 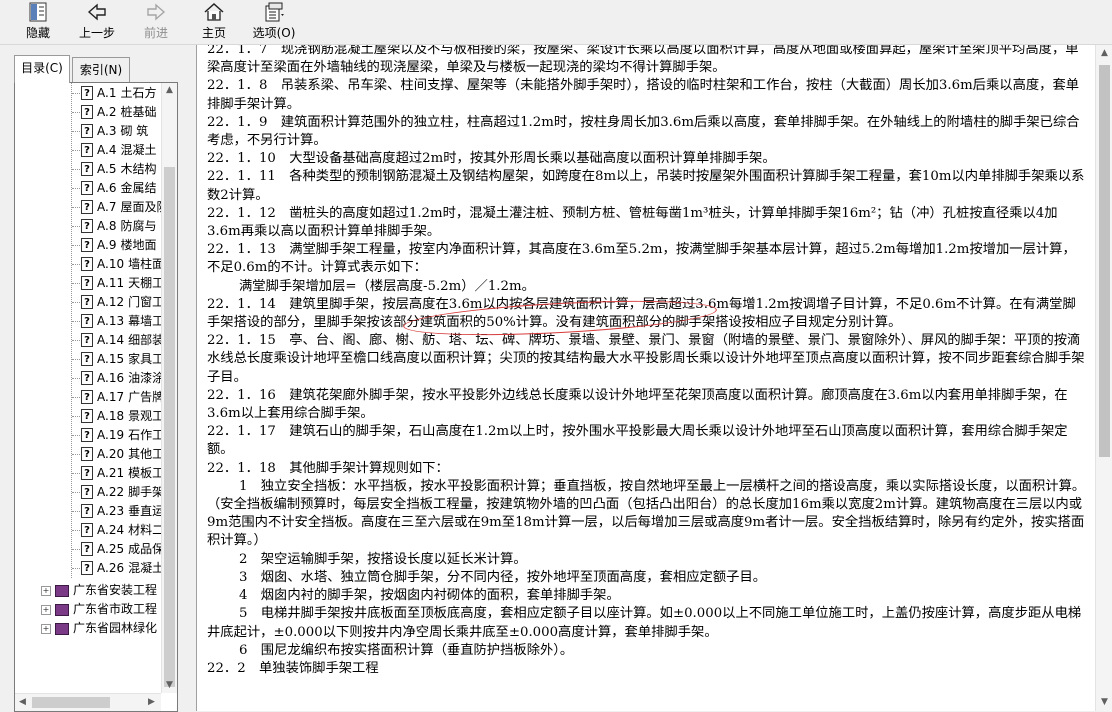 What do you see at coordinates (169, 90) in the screenshot?
I see `scroll-up-arrow-icon: ▲` at bounding box center [169, 90].